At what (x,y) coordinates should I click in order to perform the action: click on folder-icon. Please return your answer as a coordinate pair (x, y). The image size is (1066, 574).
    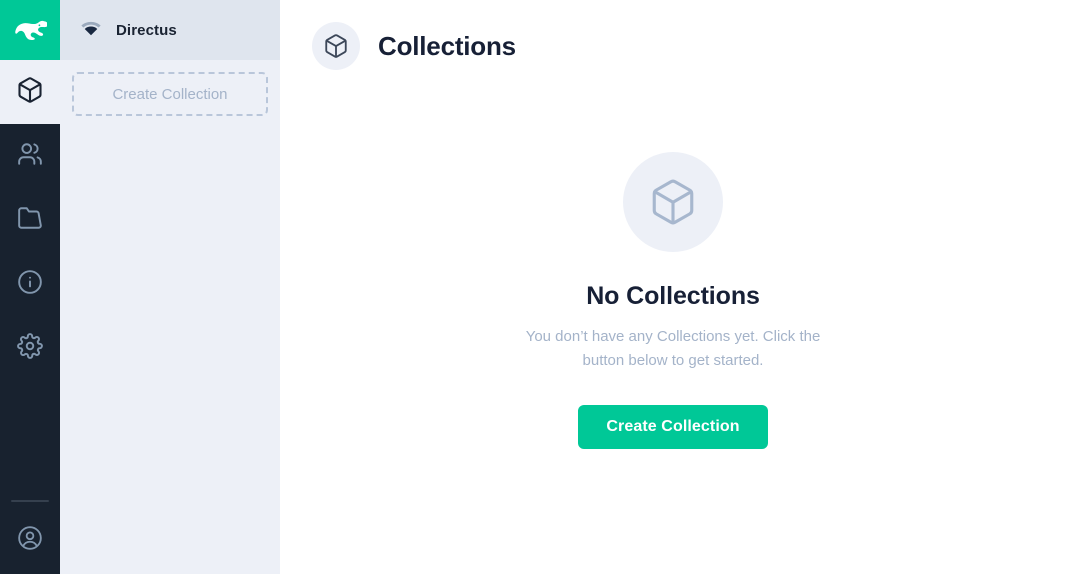
    Looking at the image, I should click on (30, 220).